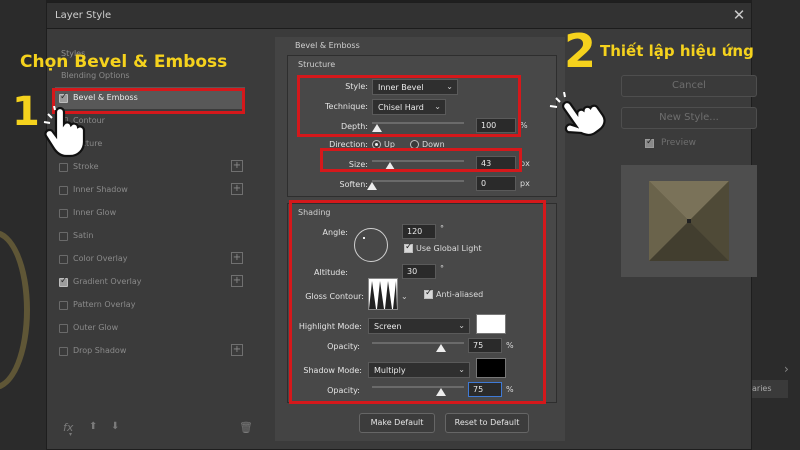  Describe the element at coordinates (689, 86) in the screenshot. I see `cancel-button: Cancel` at that location.